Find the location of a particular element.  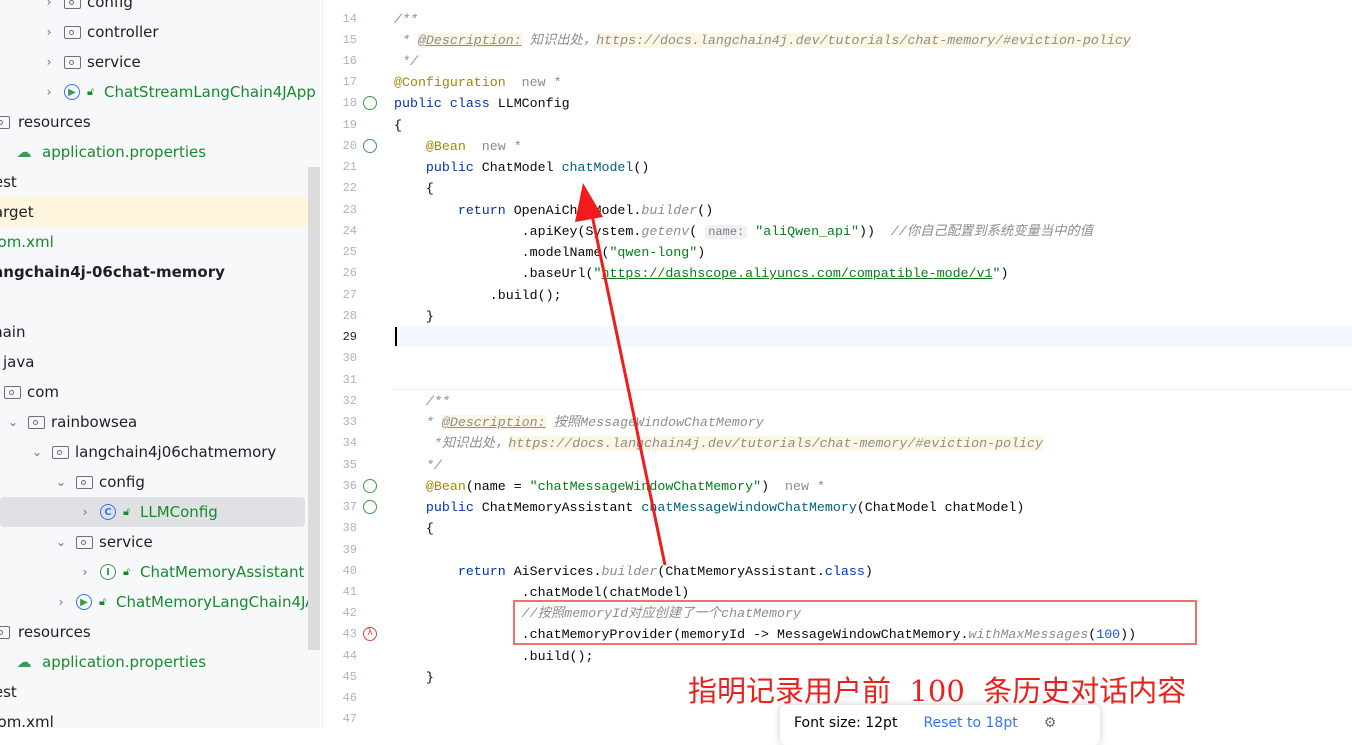

code-token: //你自己配置到系统变量当中的值 is located at coordinates (992, 231).